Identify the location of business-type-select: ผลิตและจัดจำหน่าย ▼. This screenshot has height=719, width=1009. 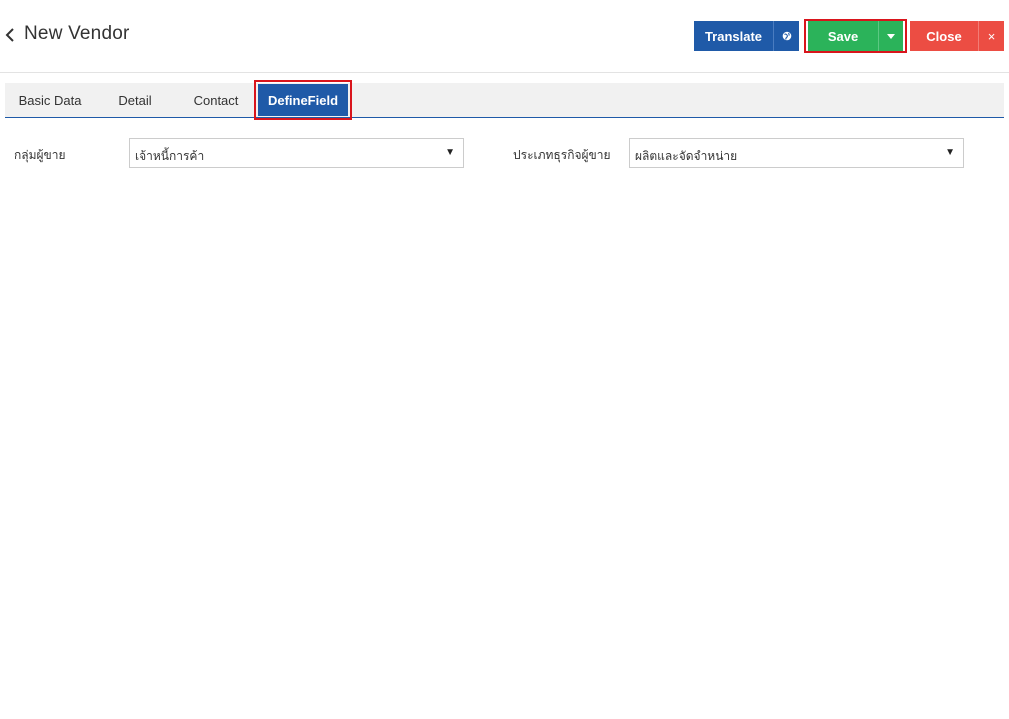
(796, 153).